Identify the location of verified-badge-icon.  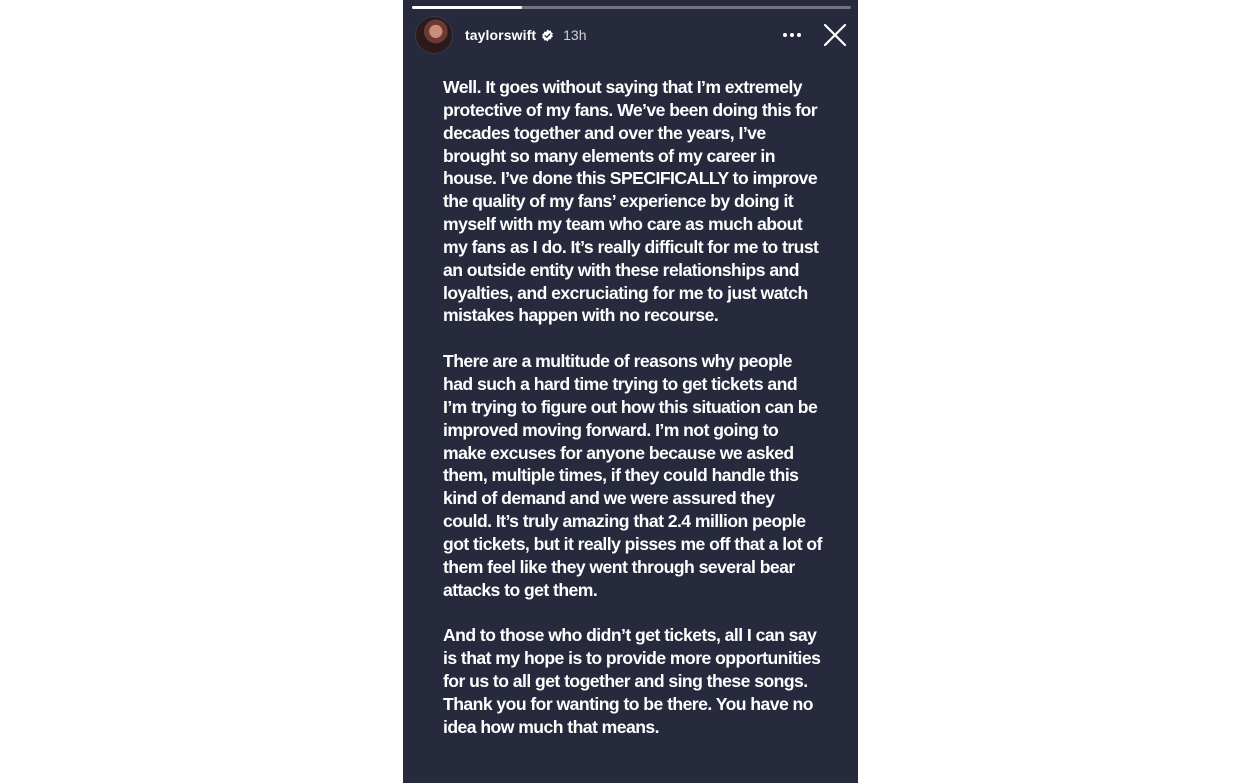
(547, 35).